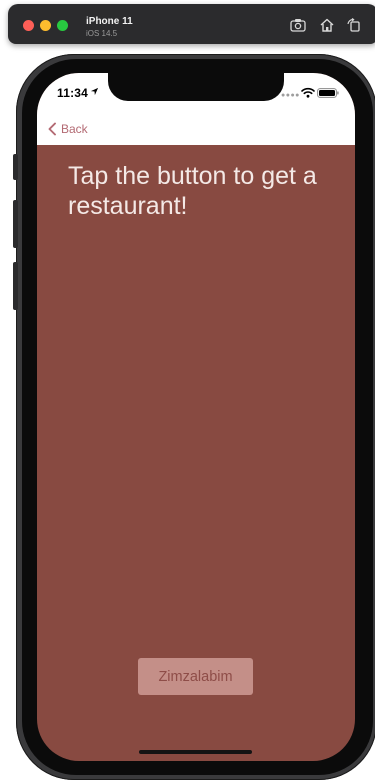 The width and height of the screenshot is (375, 782). What do you see at coordinates (192, 191) in the screenshot?
I see `page-headline: Tap the button to get a restaurant!` at bounding box center [192, 191].